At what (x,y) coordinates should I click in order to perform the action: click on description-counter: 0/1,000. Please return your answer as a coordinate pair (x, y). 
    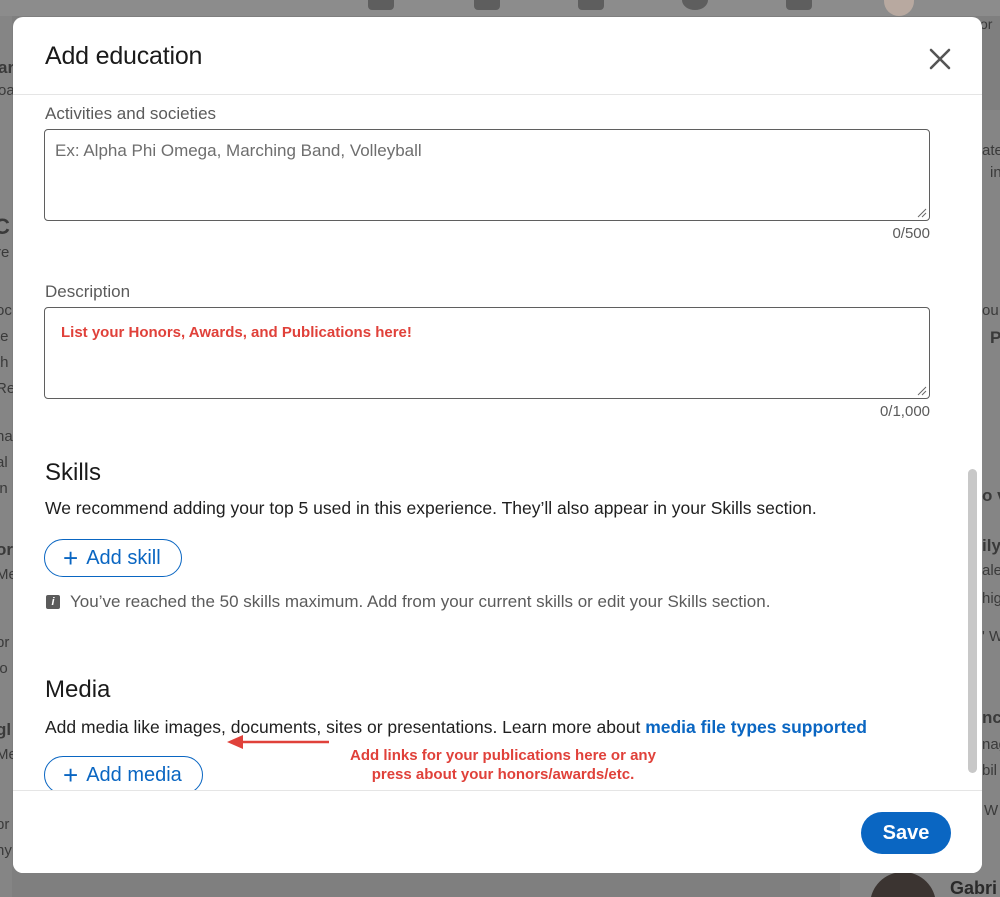
    Looking at the image, I should click on (904, 411).